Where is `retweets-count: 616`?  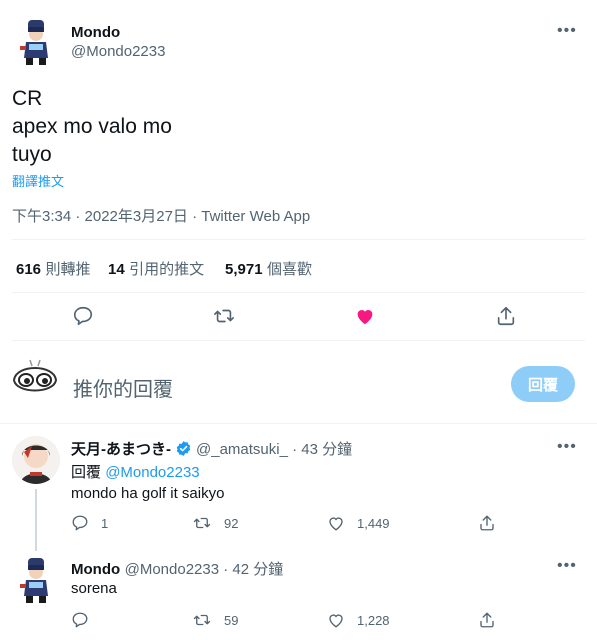
retweets-count: 616 is located at coordinates (29, 269).